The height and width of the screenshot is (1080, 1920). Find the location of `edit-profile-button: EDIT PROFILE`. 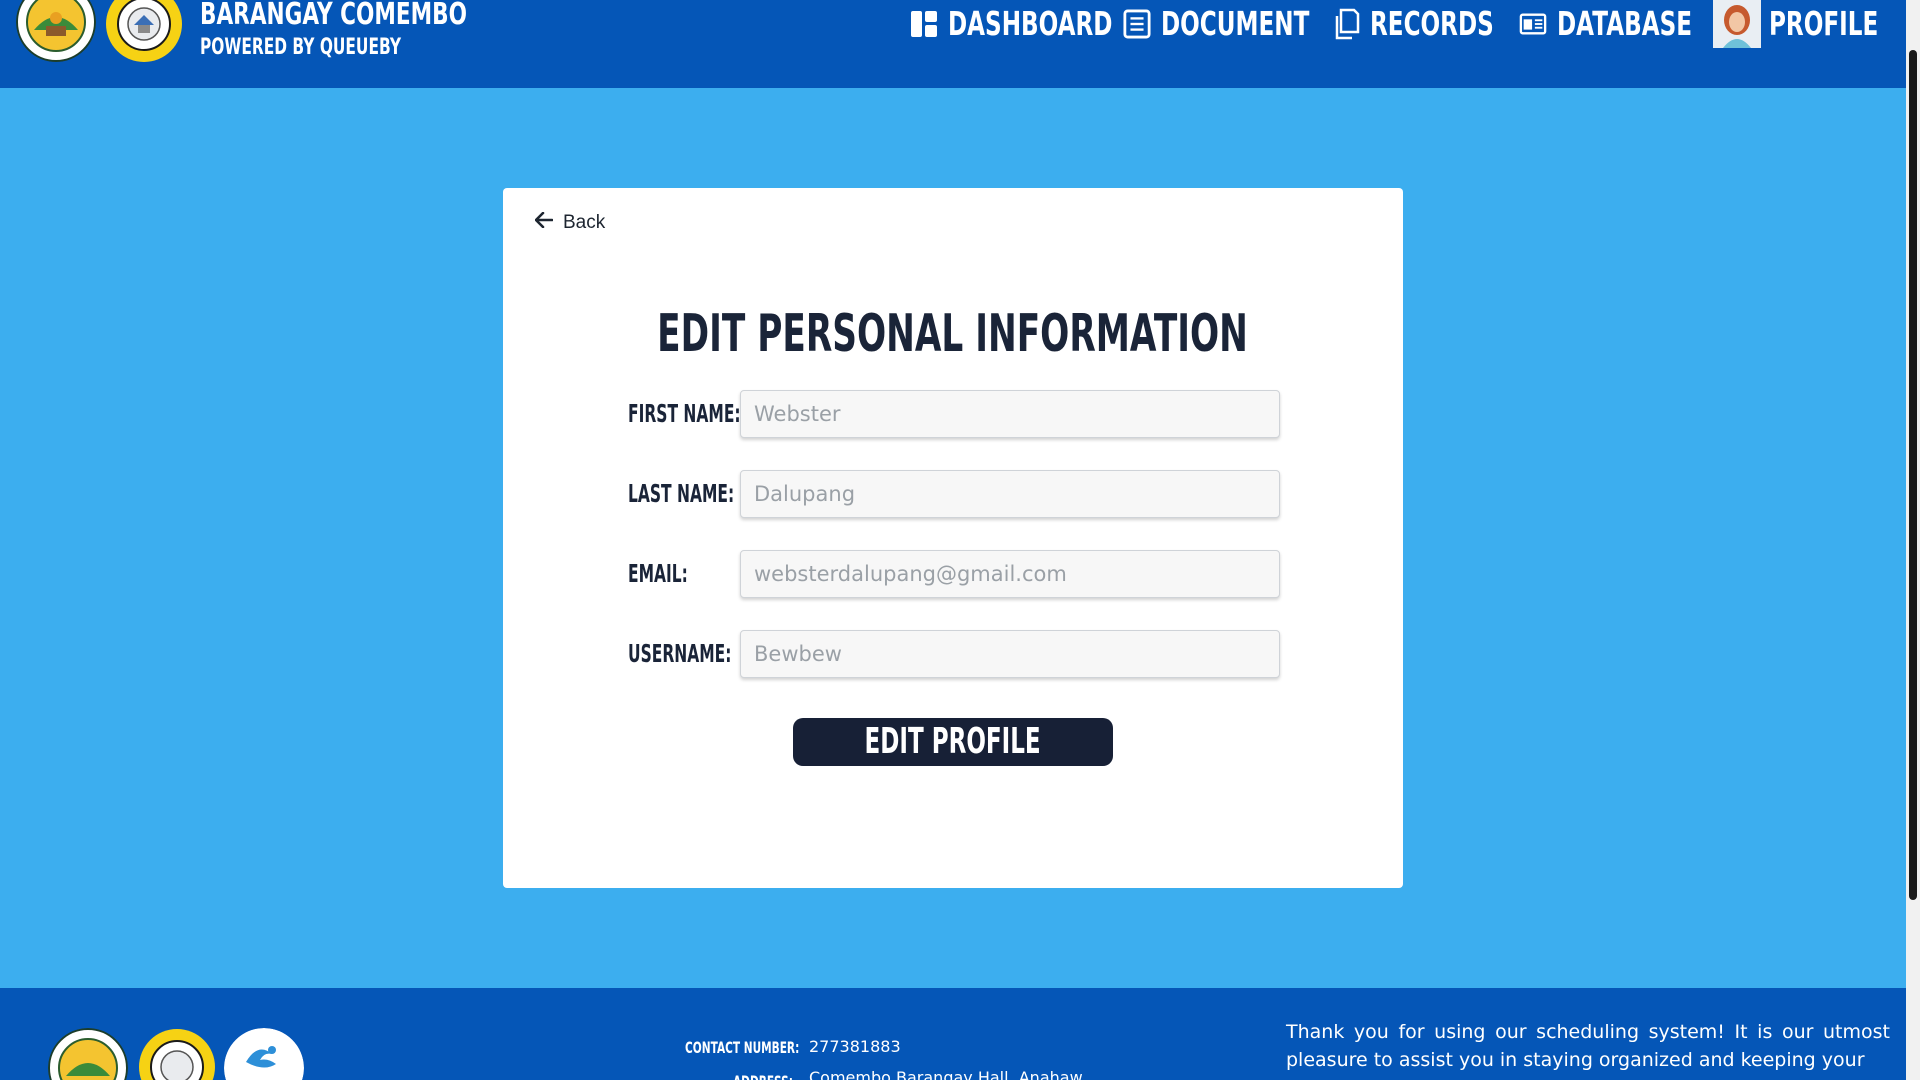

edit-profile-button: EDIT PROFILE is located at coordinates (953, 742).